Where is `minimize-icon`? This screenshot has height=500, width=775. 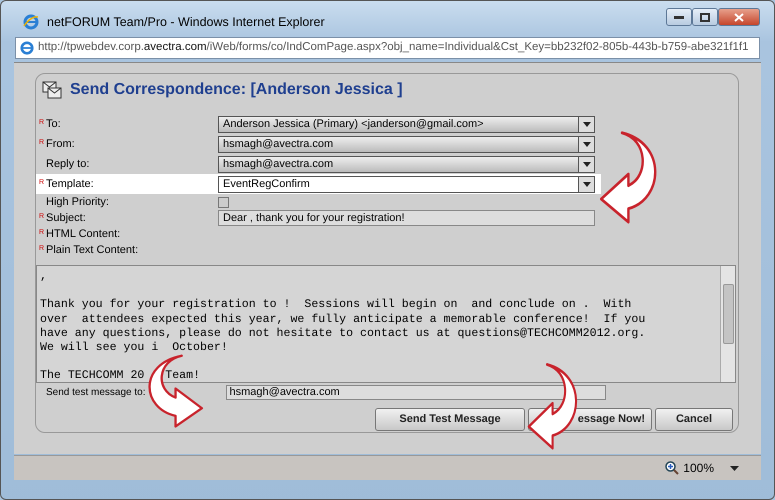 minimize-icon is located at coordinates (679, 17).